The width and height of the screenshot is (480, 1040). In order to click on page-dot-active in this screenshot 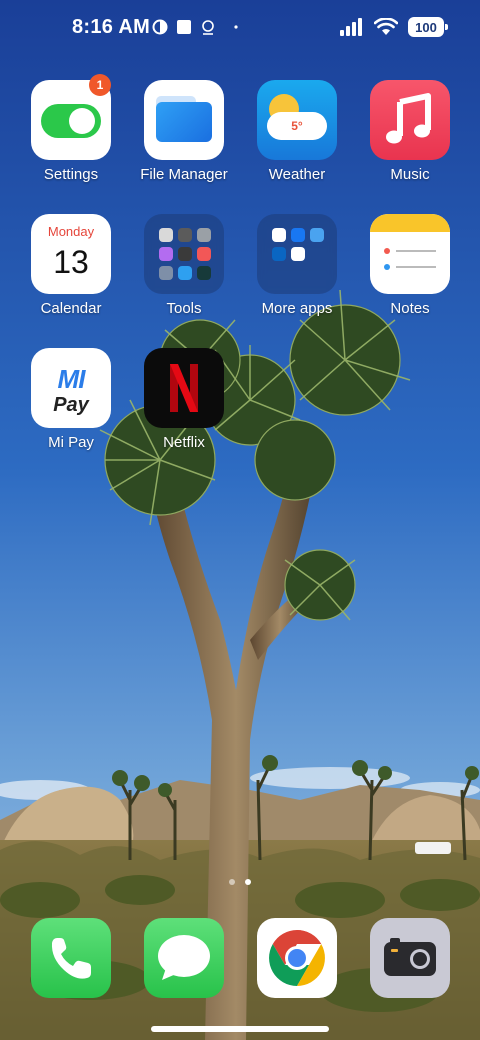, I will do `click(248, 882)`.